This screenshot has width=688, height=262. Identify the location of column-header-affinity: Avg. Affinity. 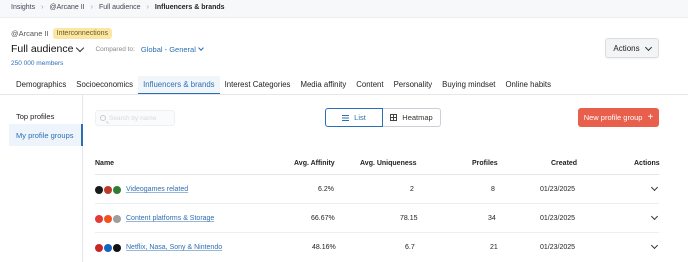
(314, 163).